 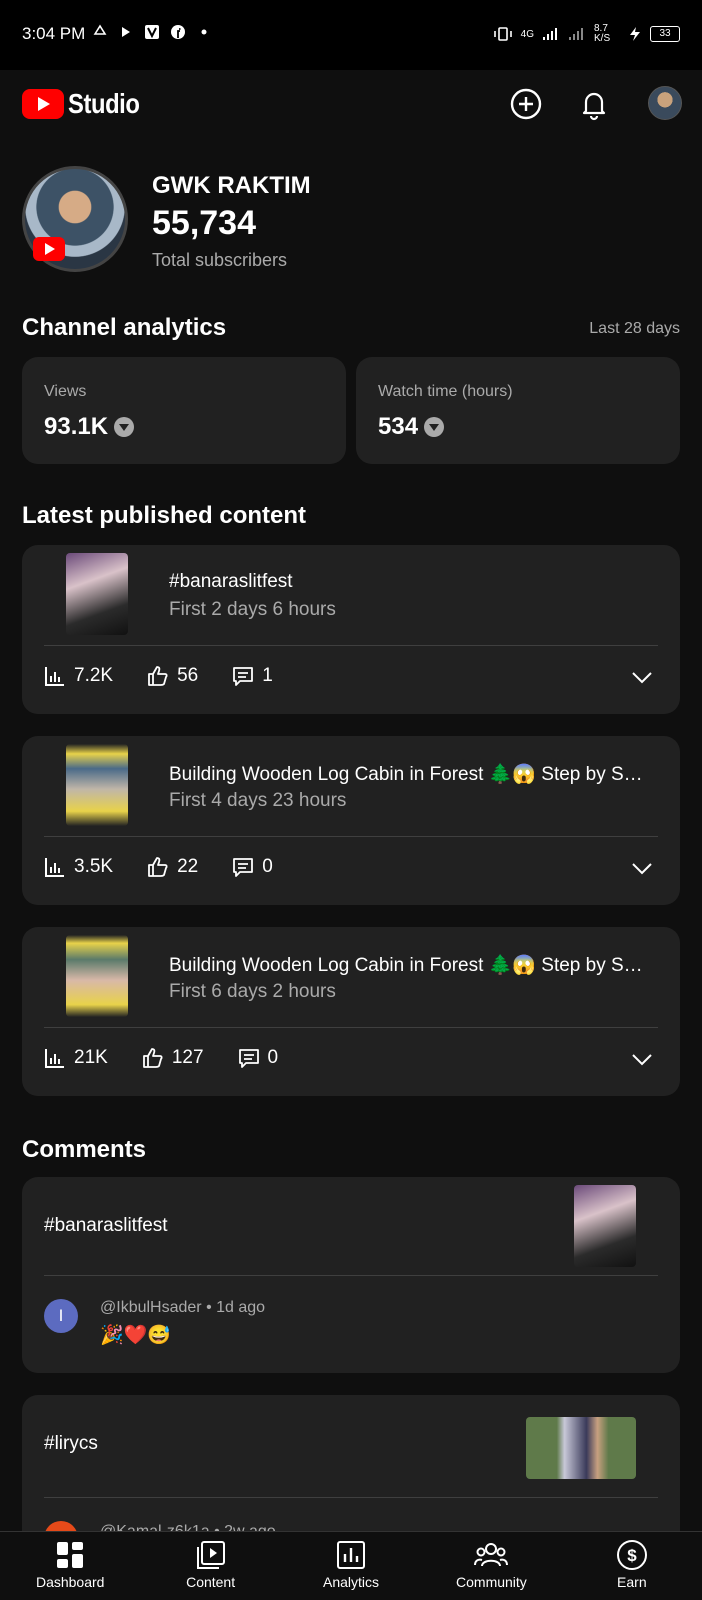 What do you see at coordinates (106, 1225) in the screenshot?
I see `comment-video-title: #banaraslitfest` at bounding box center [106, 1225].